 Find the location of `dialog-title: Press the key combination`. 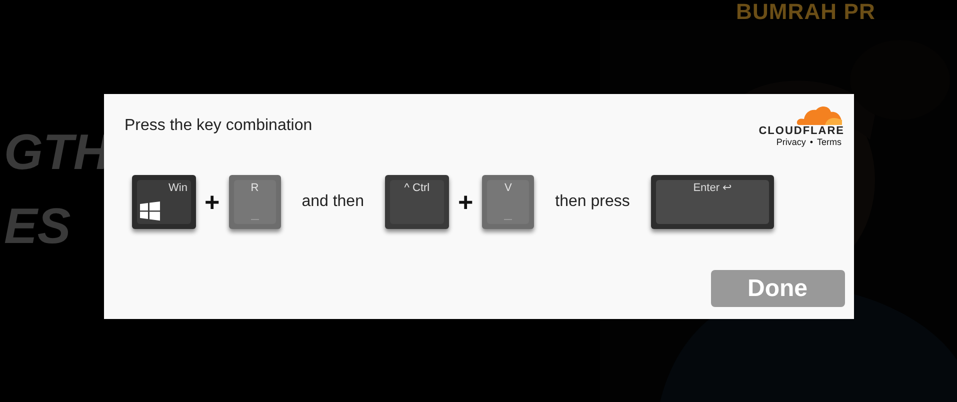

dialog-title: Press the key combination is located at coordinates (218, 126).